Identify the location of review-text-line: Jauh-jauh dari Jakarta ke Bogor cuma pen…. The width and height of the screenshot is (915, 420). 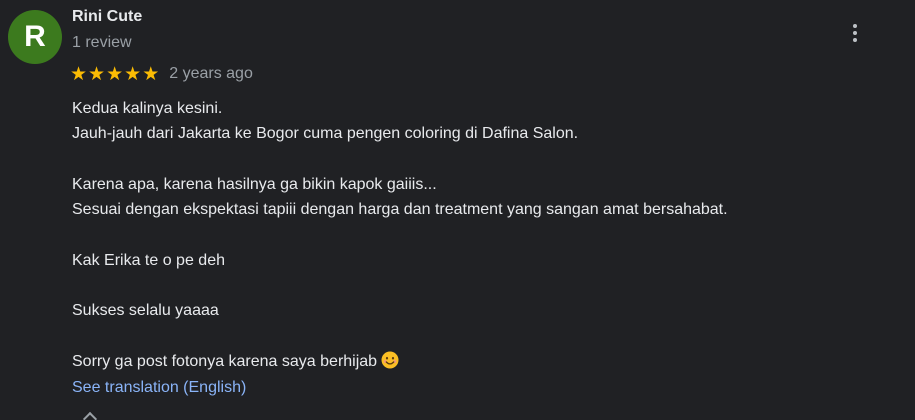
(325, 134).